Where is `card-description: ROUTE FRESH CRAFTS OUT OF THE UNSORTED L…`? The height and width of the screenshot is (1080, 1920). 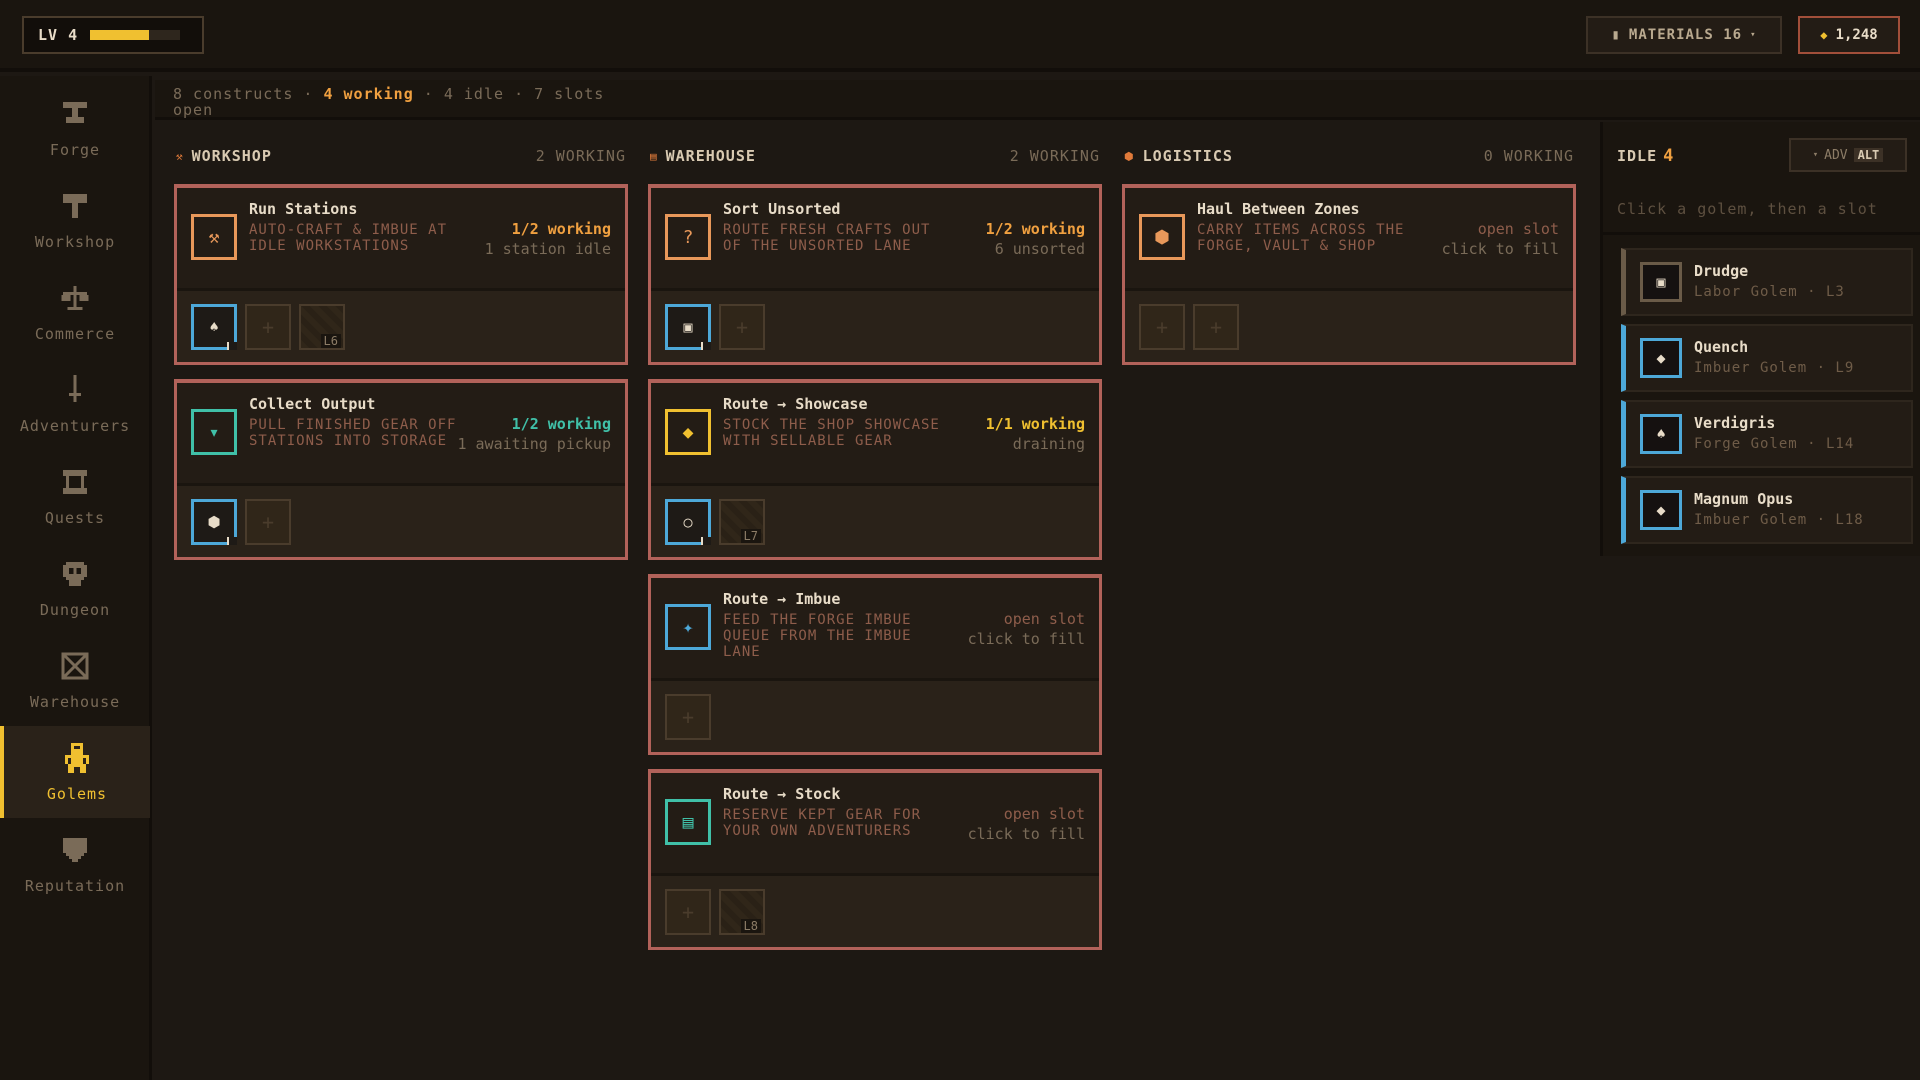 card-description: ROUTE FRESH CRAFTS OUT OF THE UNSORTED L… is located at coordinates (827, 238).